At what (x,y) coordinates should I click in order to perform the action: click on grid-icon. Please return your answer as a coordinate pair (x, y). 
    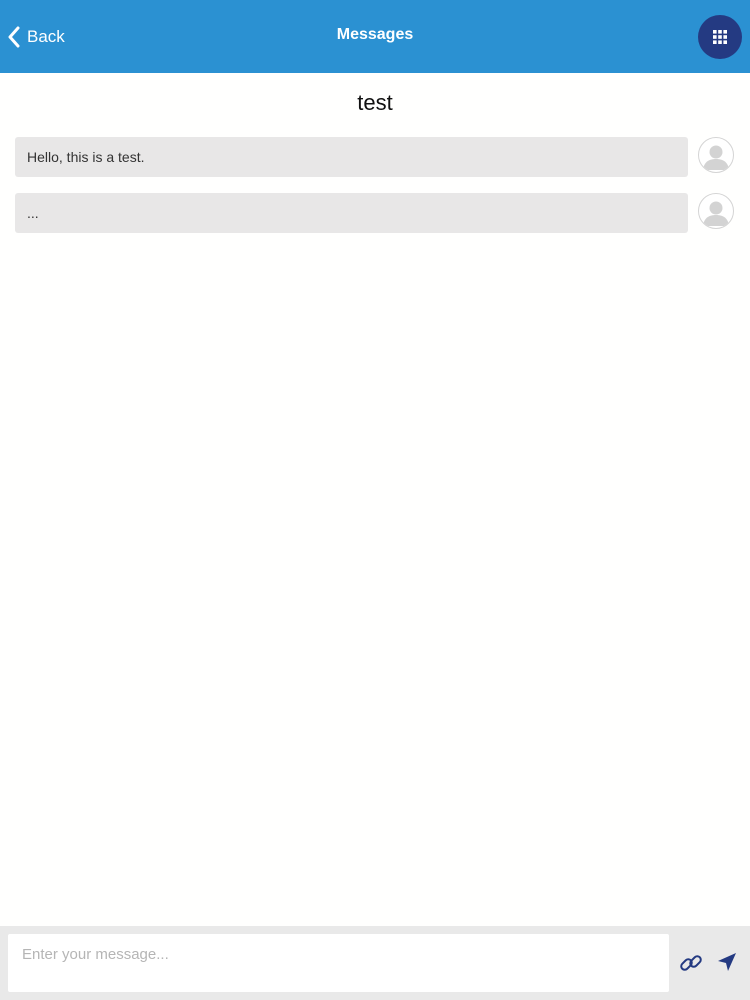
    Looking at the image, I should click on (720, 37).